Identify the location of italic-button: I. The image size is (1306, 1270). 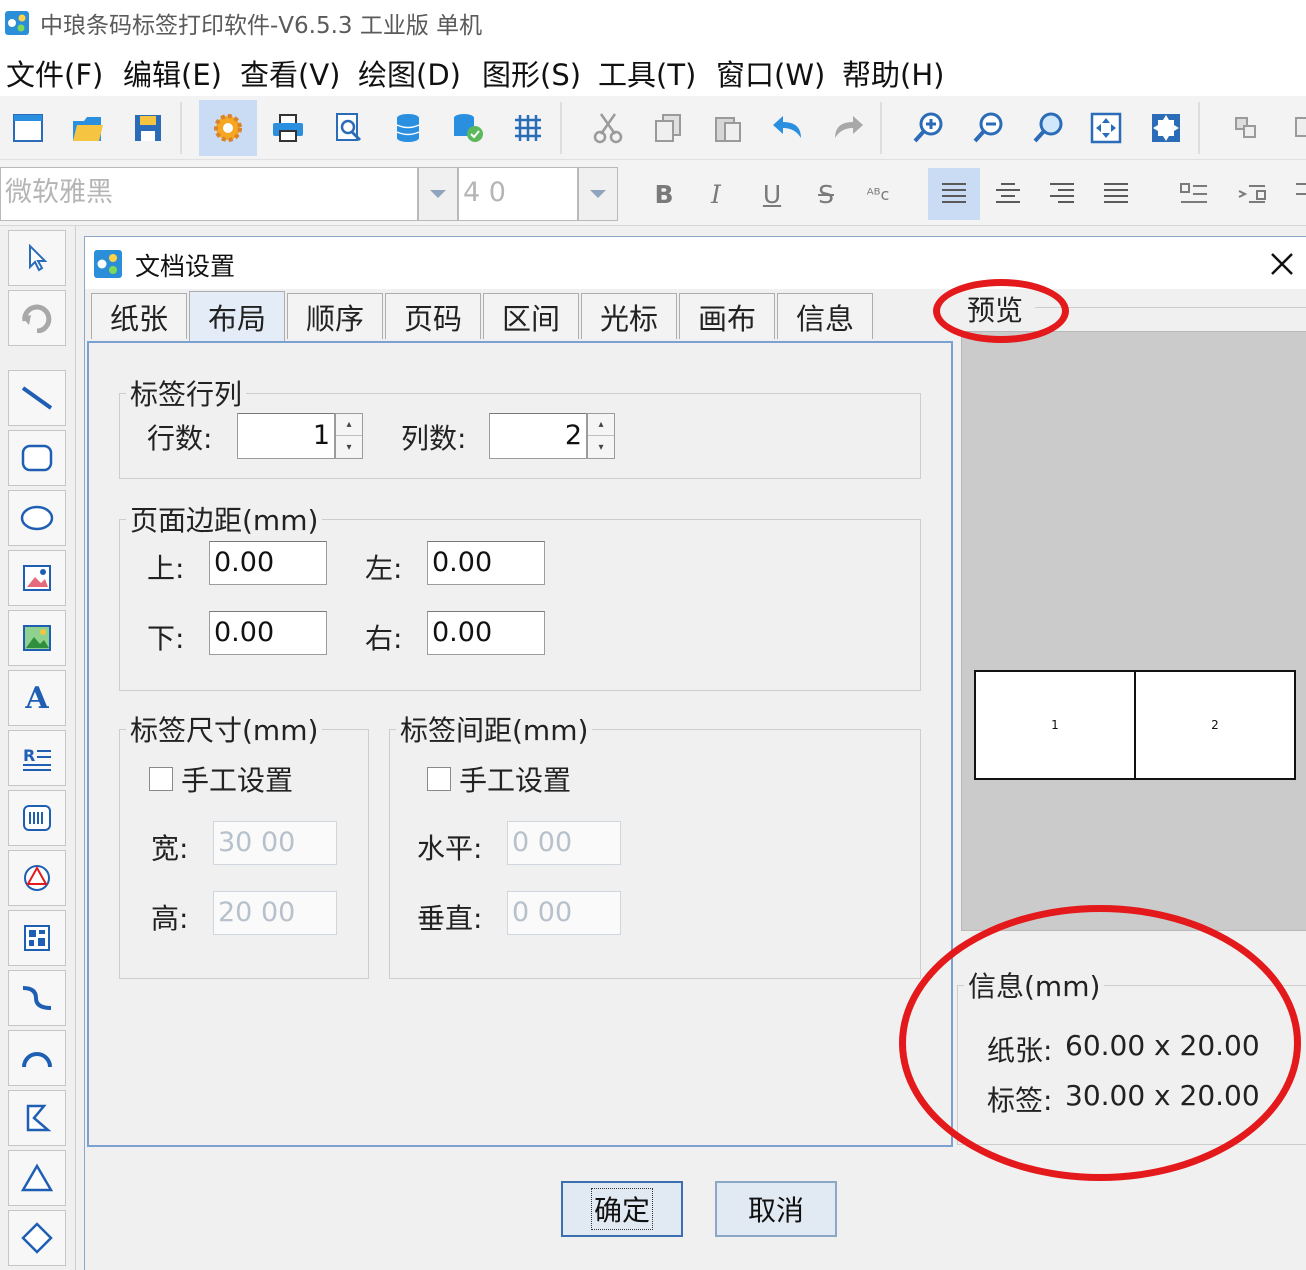
(716, 194).